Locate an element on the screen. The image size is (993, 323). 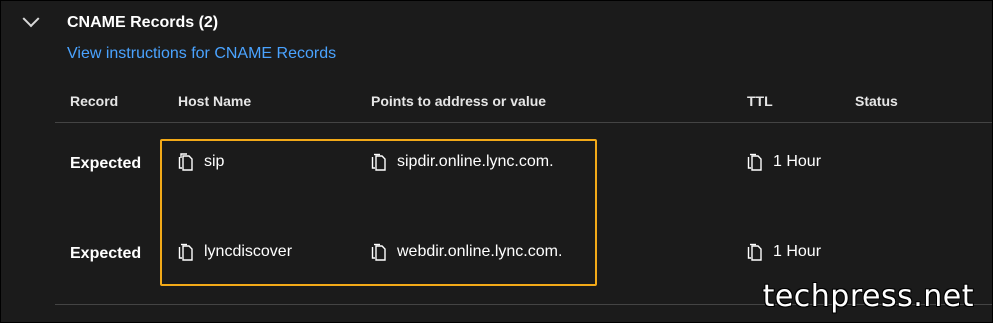
column-header-record: Record is located at coordinates (94, 101).